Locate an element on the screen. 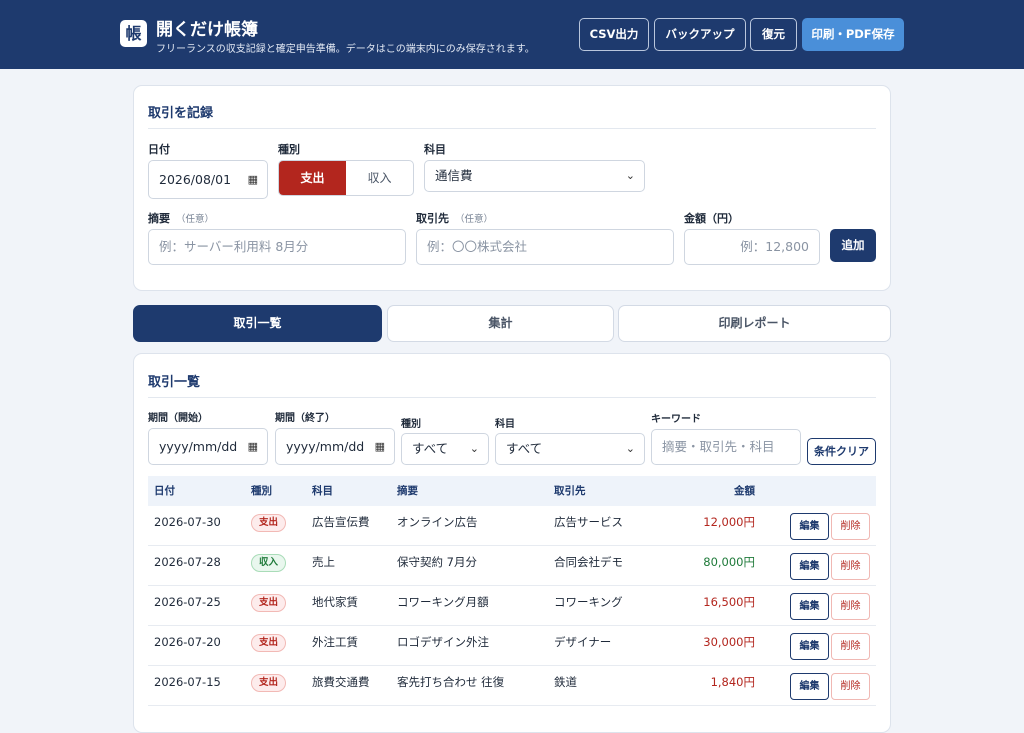 The height and width of the screenshot is (733, 1024). column-memo: 摘要 is located at coordinates (407, 491).